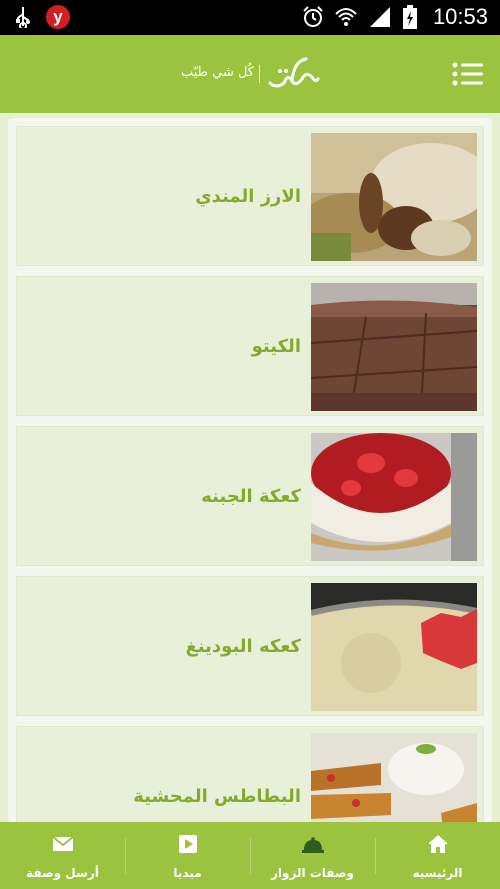  What do you see at coordinates (394, 647) in the screenshot?
I see `recipe-image-pudding-cake` at bounding box center [394, 647].